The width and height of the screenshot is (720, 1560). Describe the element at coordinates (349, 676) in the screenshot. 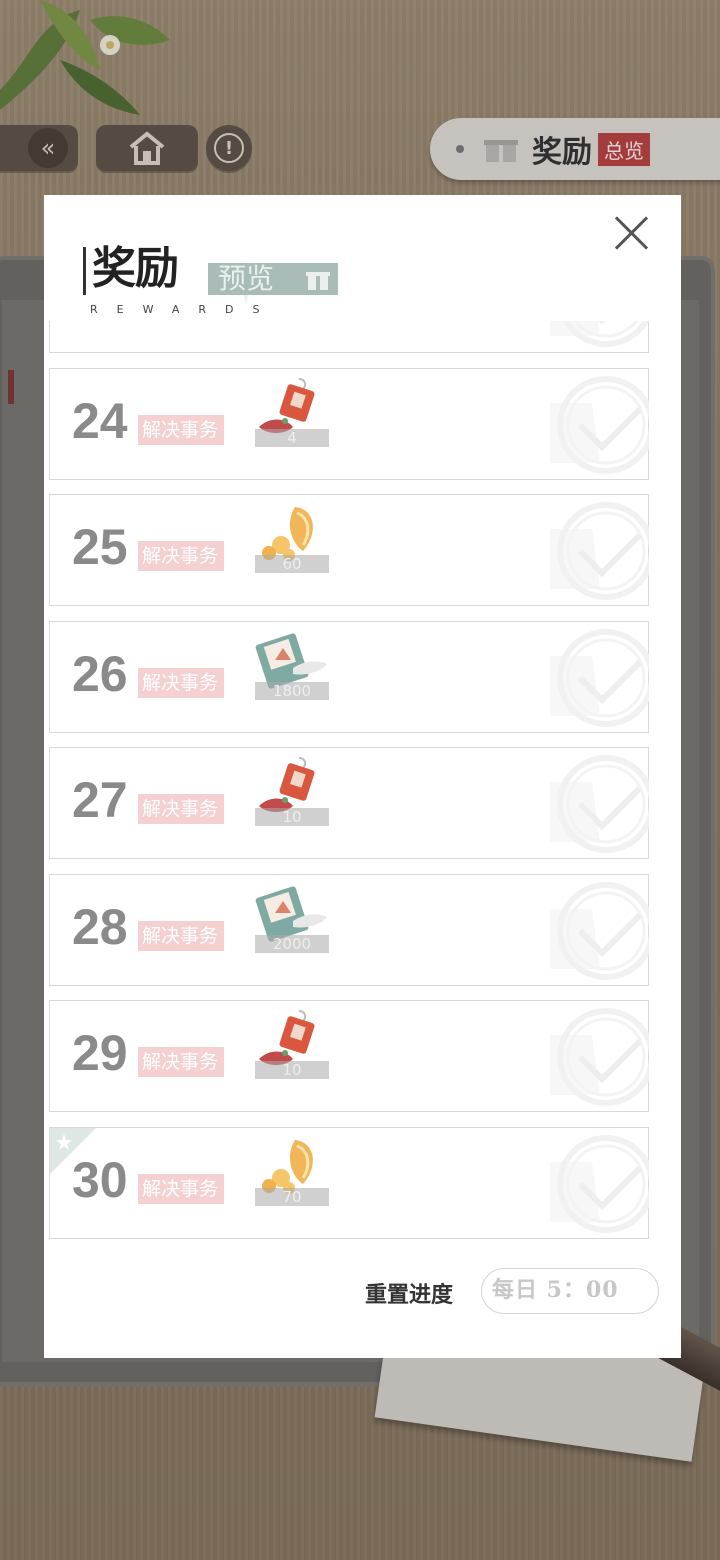

I see `reward-row: 26 解决事务 1800` at that location.